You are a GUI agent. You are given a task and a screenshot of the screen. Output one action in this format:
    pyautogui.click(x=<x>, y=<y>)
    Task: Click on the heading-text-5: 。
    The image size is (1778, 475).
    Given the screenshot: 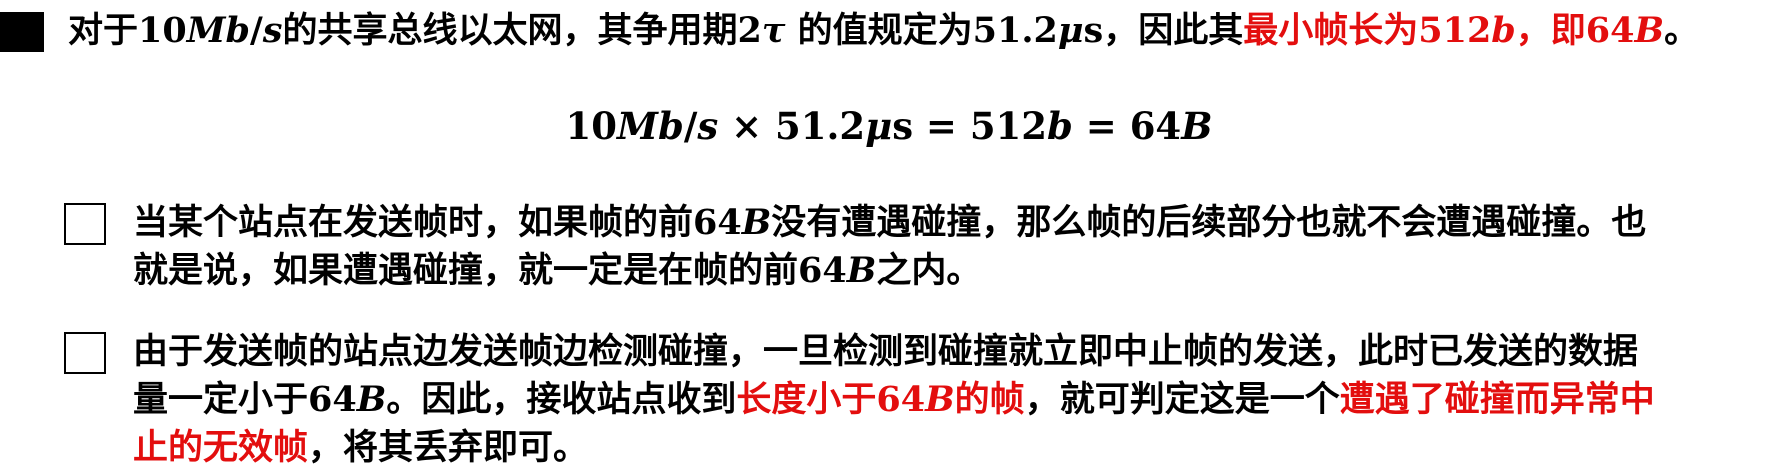 What is the action you would take?
    pyautogui.click(x=1682, y=31)
    